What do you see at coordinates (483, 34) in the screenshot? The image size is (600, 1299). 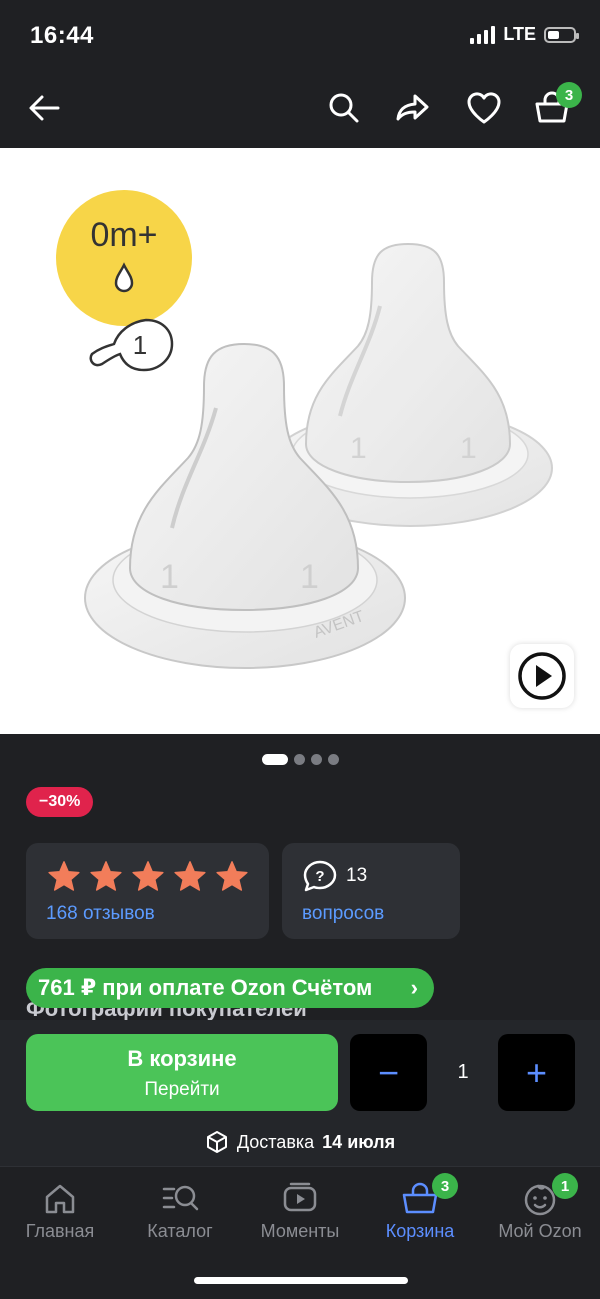 I see `signal-icon` at bounding box center [483, 34].